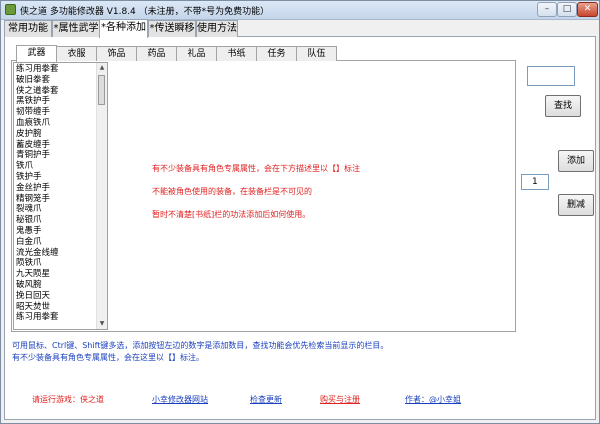  What do you see at coordinates (587, 9) in the screenshot?
I see `close-button: ✕` at bounding box center [587, 9].